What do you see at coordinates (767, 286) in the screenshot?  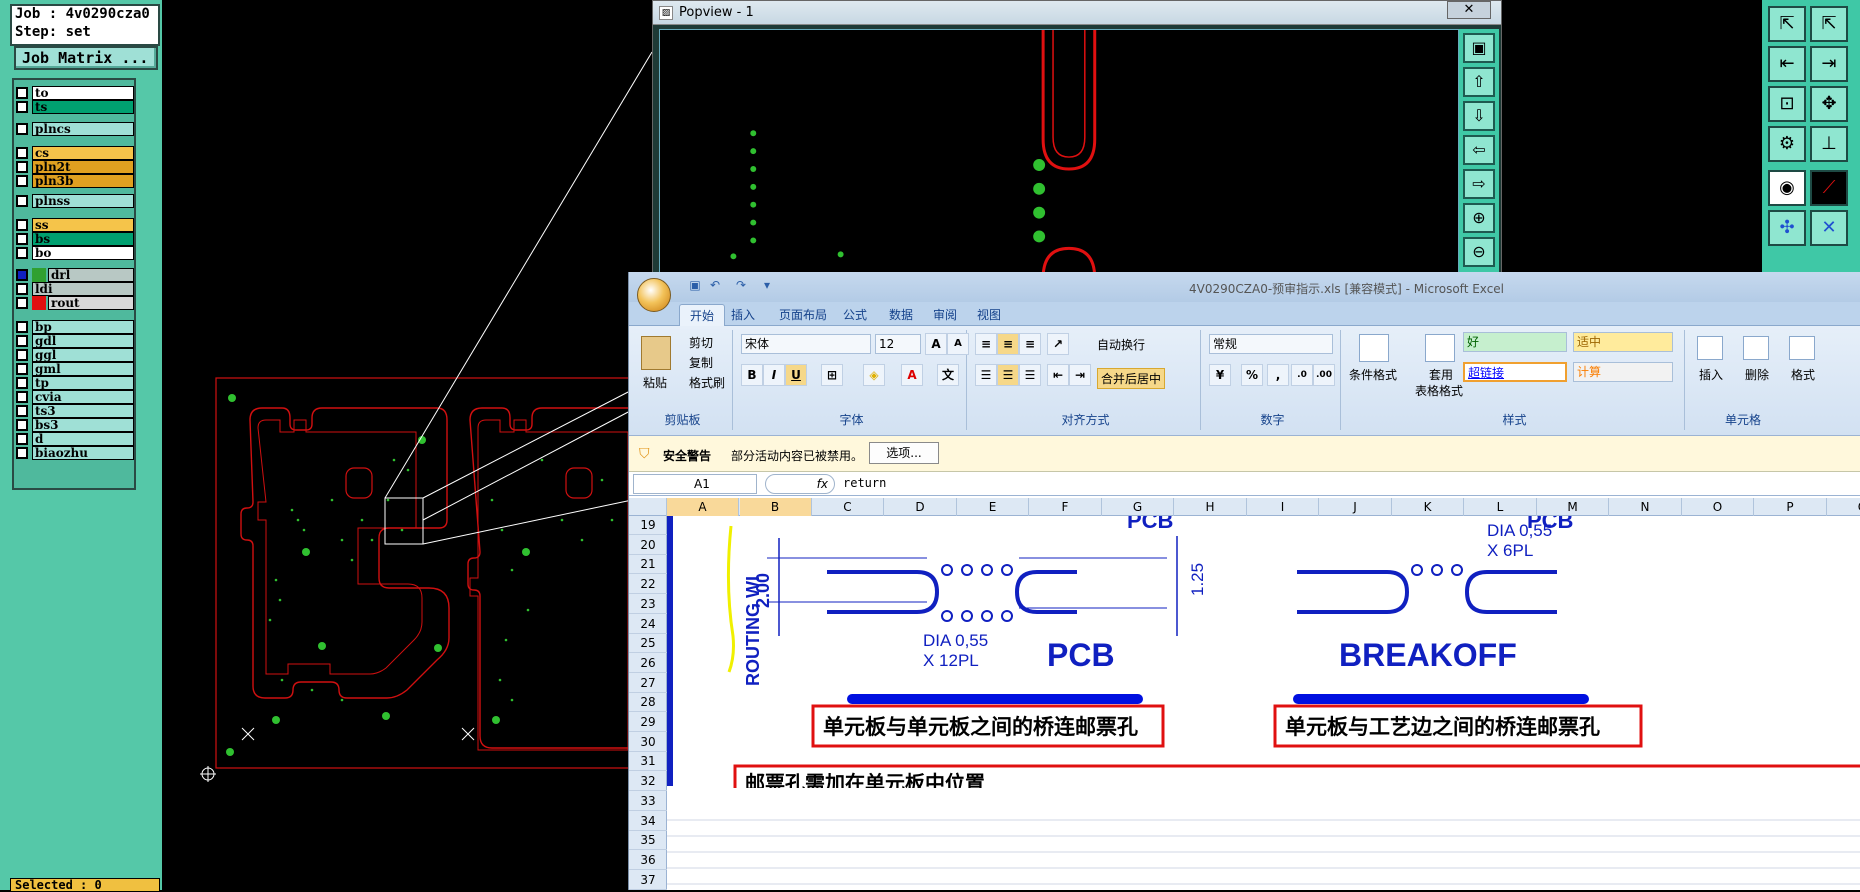 I see `customize-toolbar-icon: ▾` at bounding box center [767, 286].